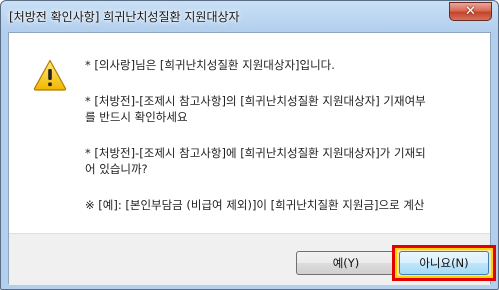 The height and width of the screenshot is (290, 499). Describe the element at coordinates (255, 153) in the screenshot. I see `message-line: * [처방전]-[조제시 참고사항]에 [희귀난치성질환 지원대상자]가 기재되` at that location.